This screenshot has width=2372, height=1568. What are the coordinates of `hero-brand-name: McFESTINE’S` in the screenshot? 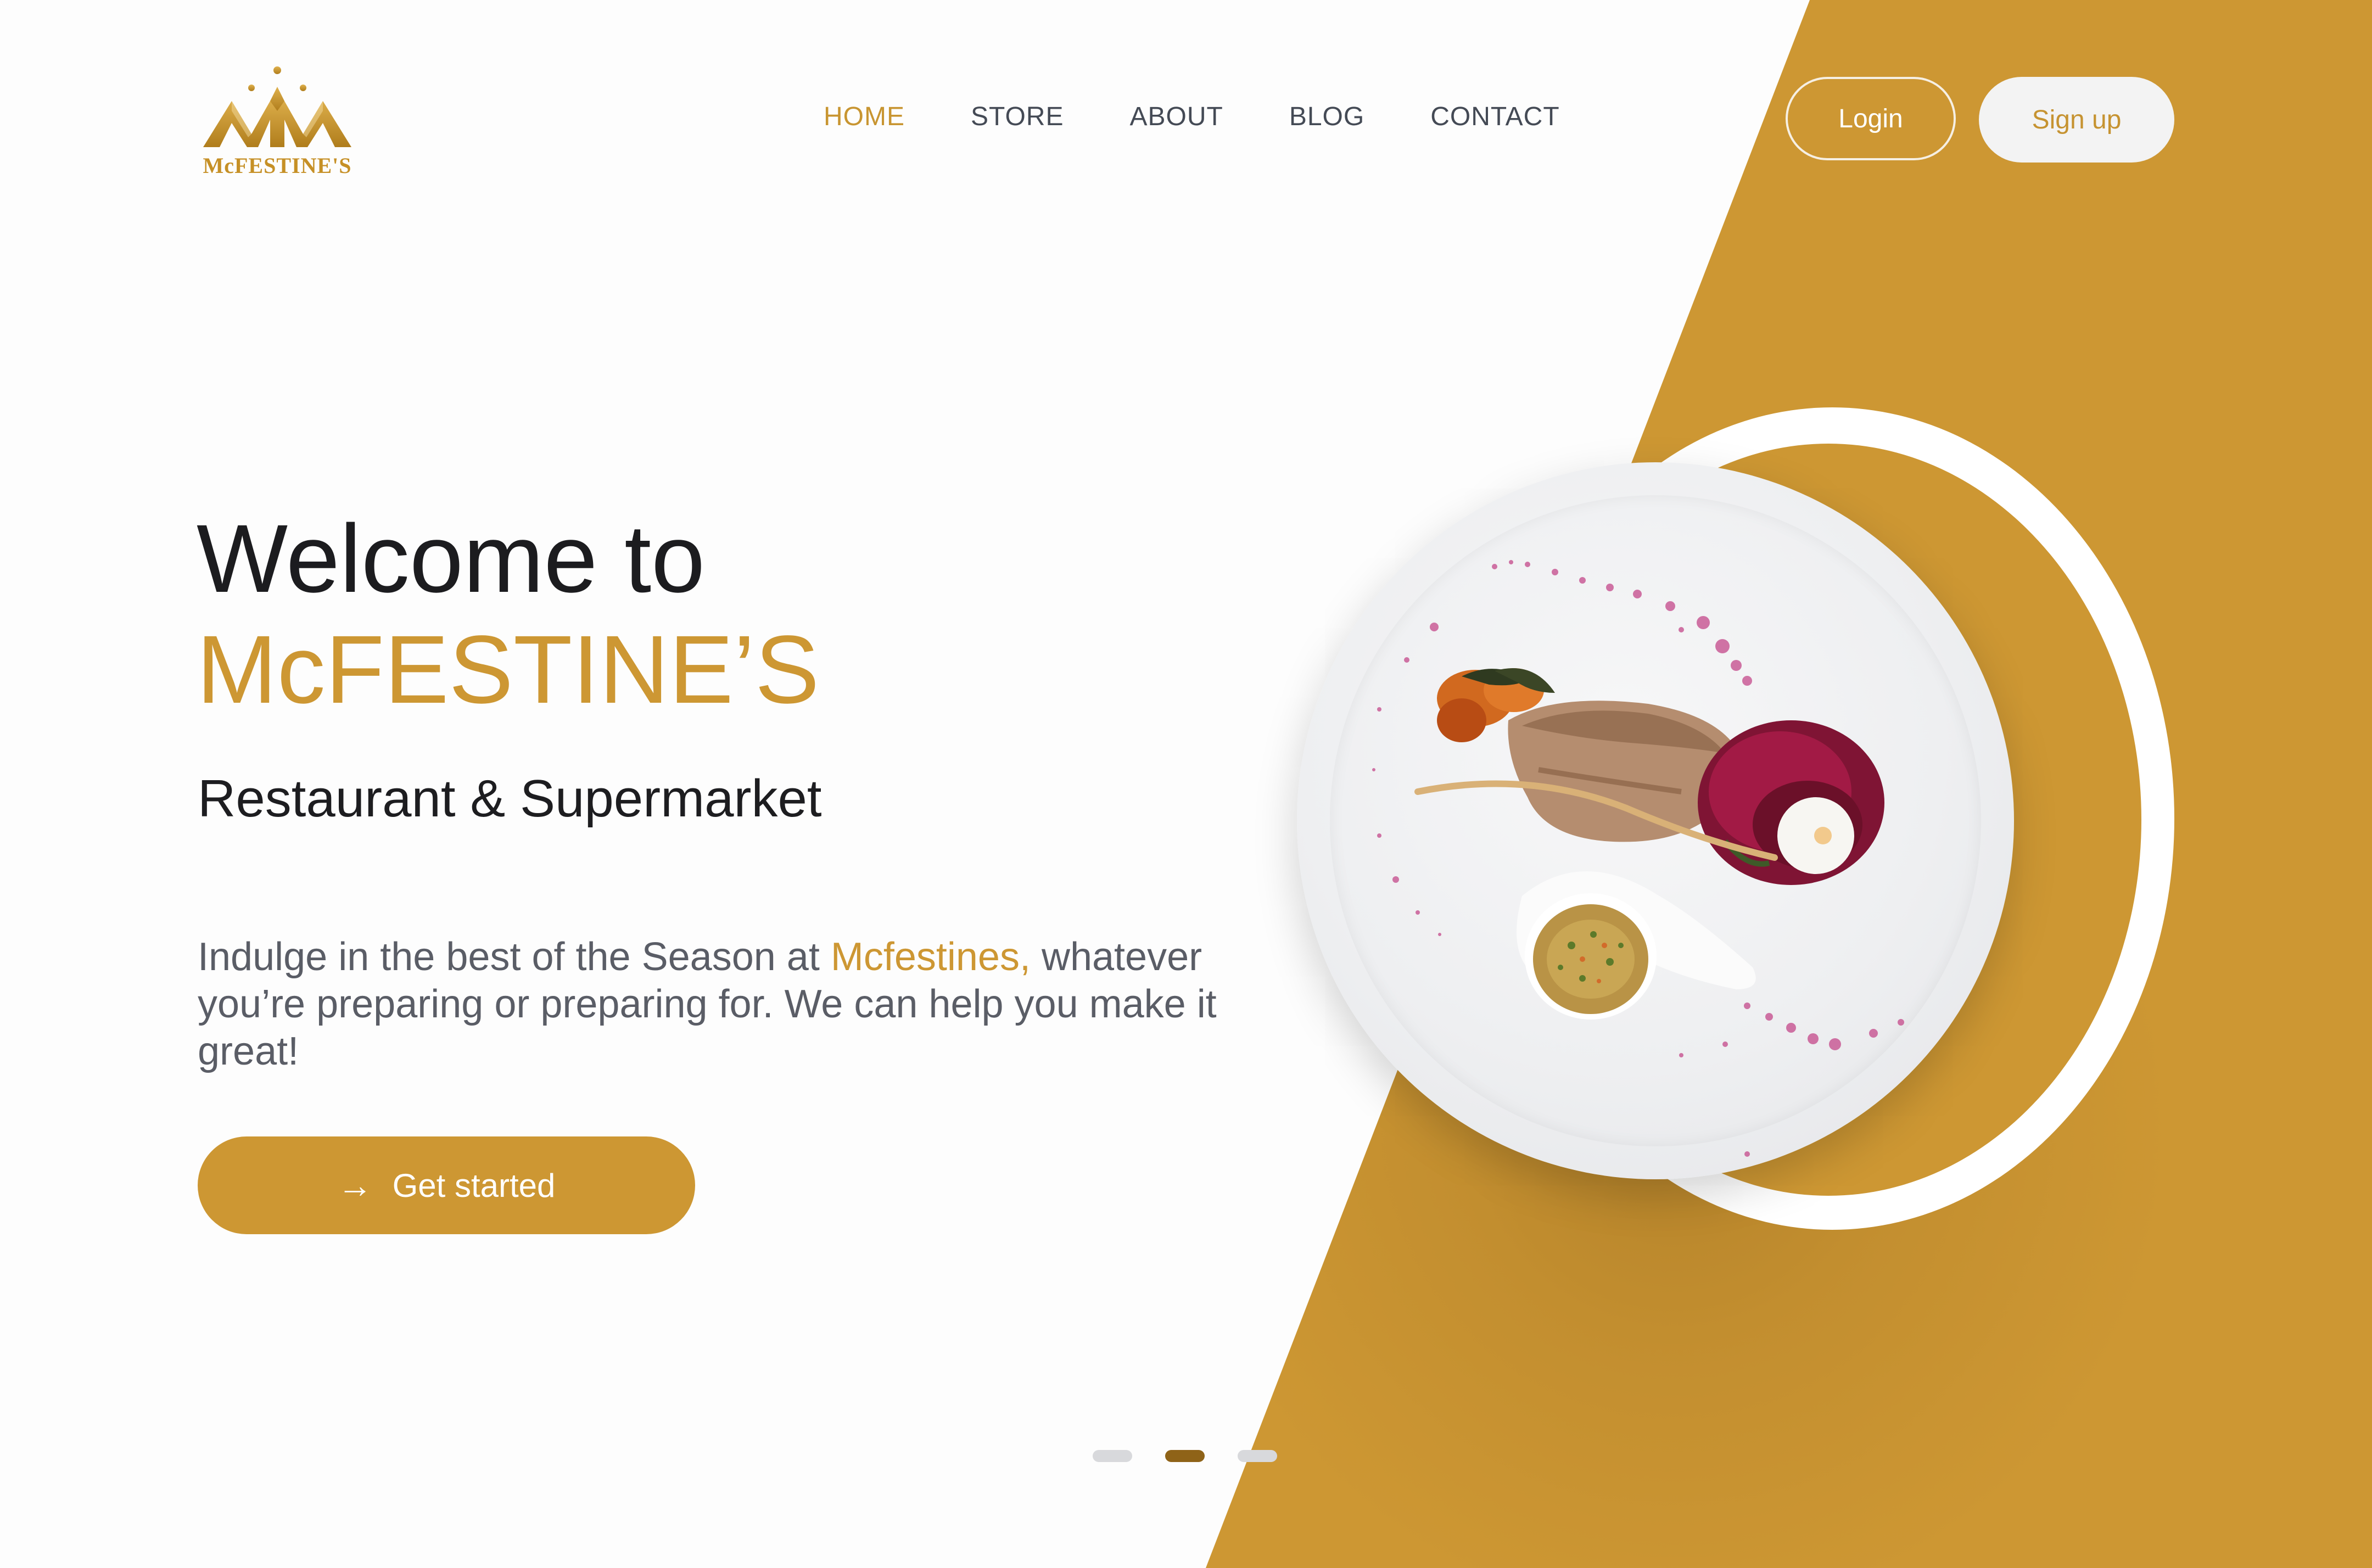 It's located at (508, 670).